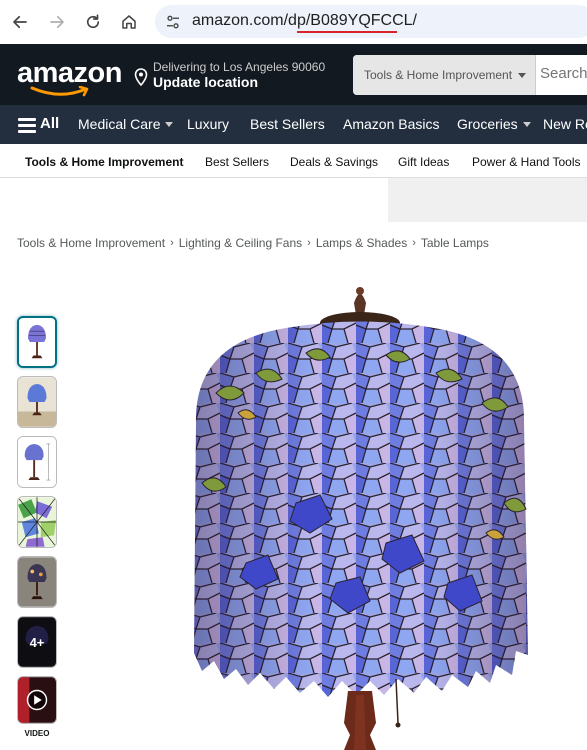 This screenshot has height=750, width=587. What do you see at coordinates (104, 162) in the screenshot?
I see `subnav-tools-home: Tools & Home Improvement` at bounding box center [104, 162].